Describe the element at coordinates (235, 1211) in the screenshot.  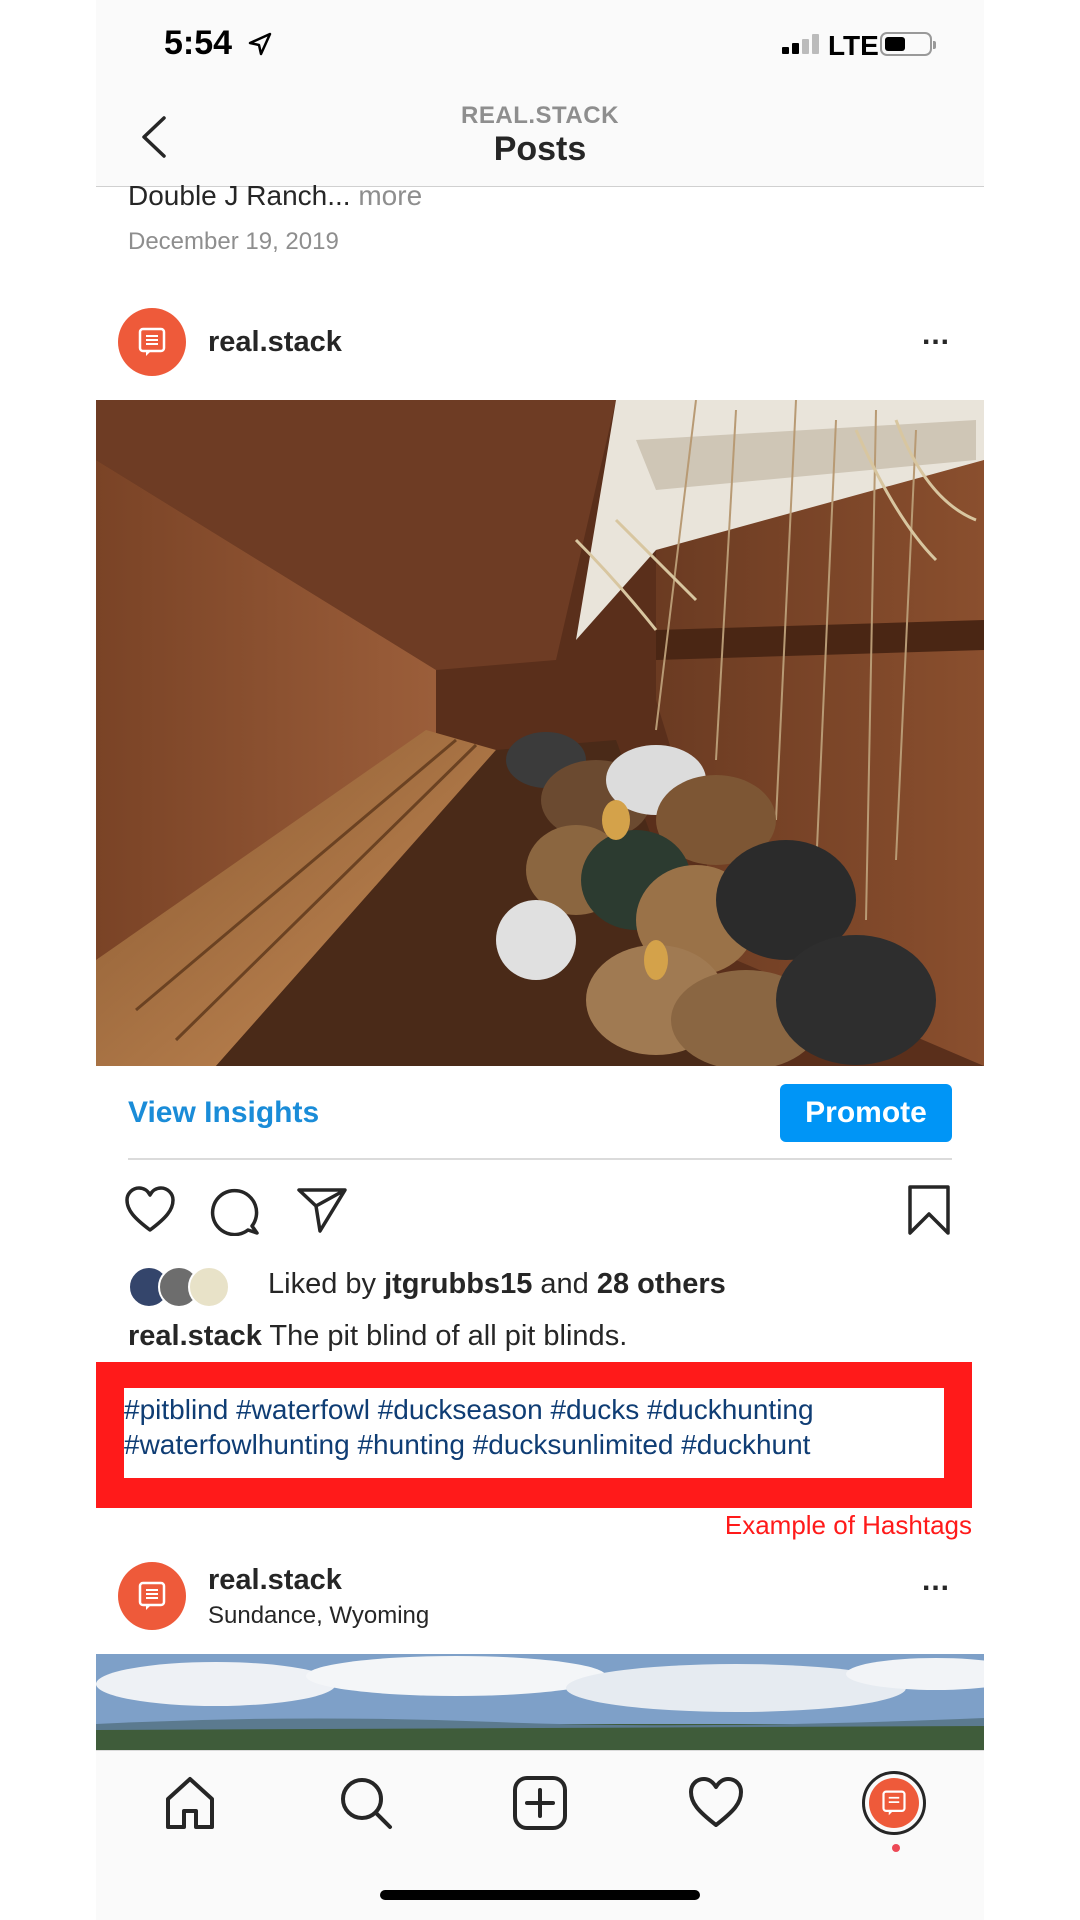
I see `comment-icon` at that location.